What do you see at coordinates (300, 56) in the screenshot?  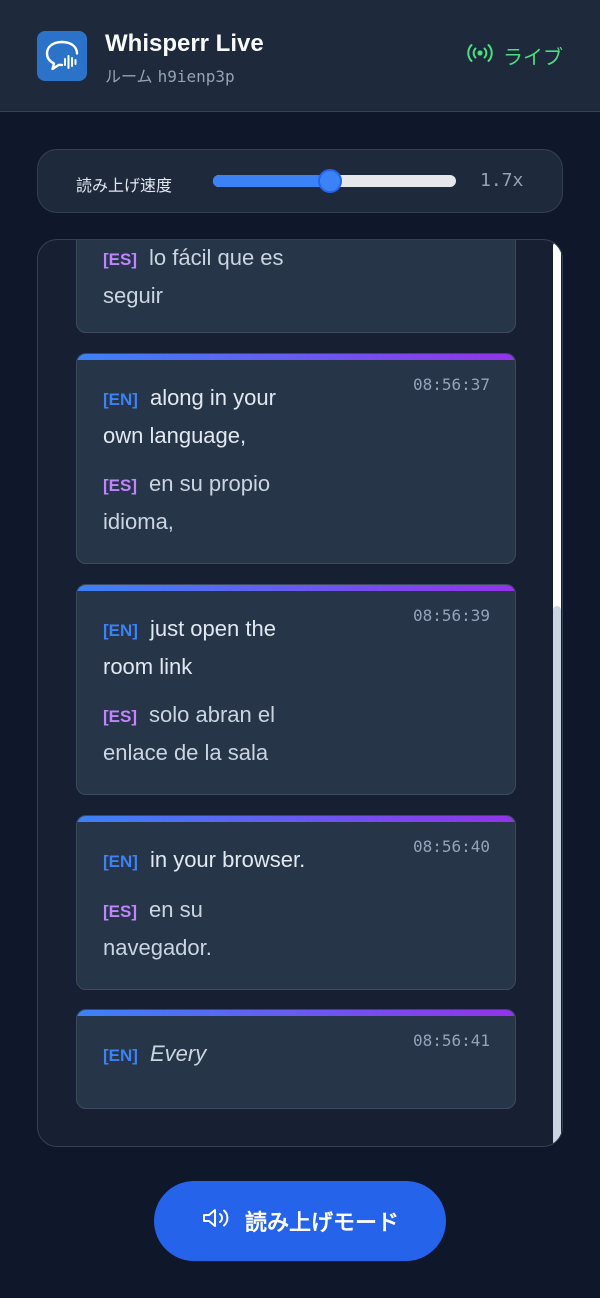 I see `app-header: Whisperr Live ルーム h9ienp3p ライブ` at bounding box center [300, 56].